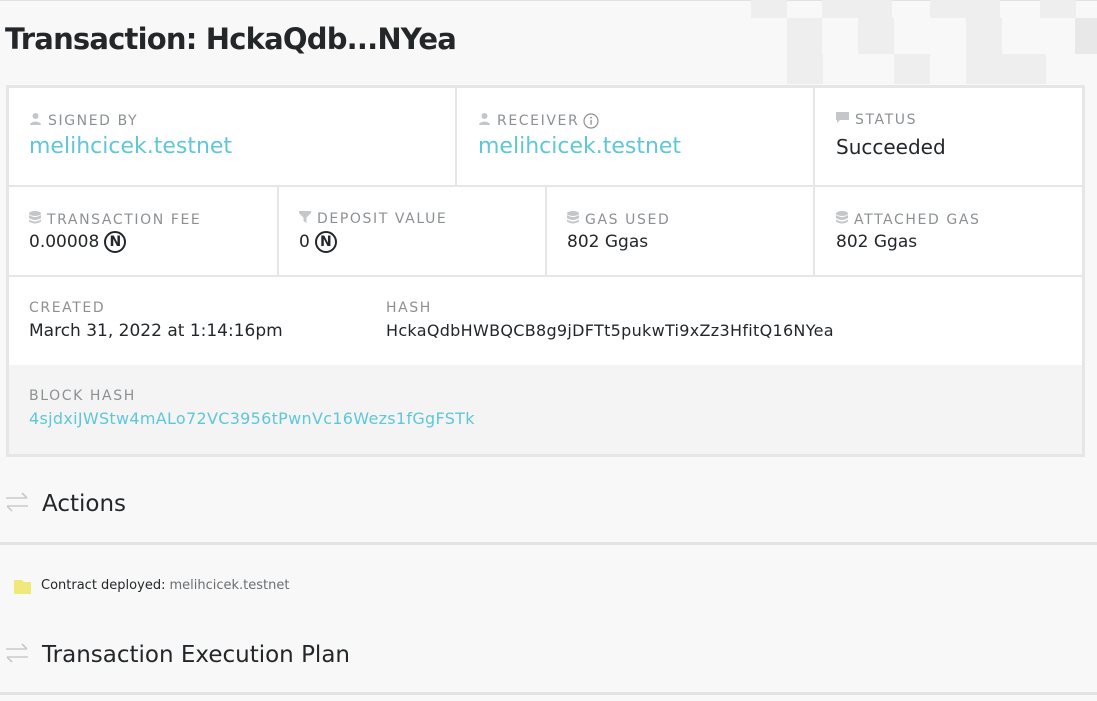 The image size is (1097, 701). I want to click on filter-icon, so click(305, 219).